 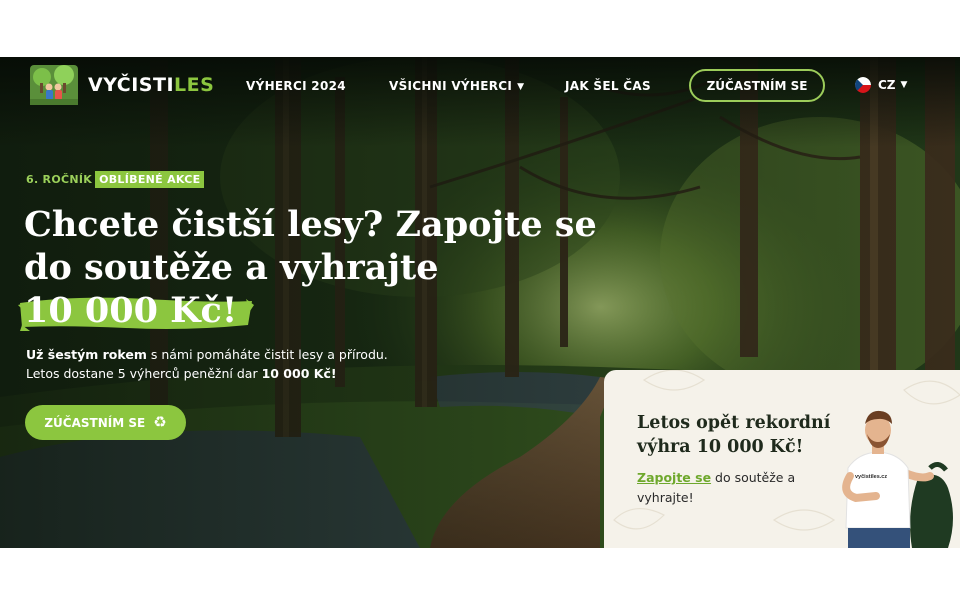 What do you see at coordinates (674, 477) in the screenshot?
I see `promo-participate-link: Zapojte se` at bounding box center [674, 477].